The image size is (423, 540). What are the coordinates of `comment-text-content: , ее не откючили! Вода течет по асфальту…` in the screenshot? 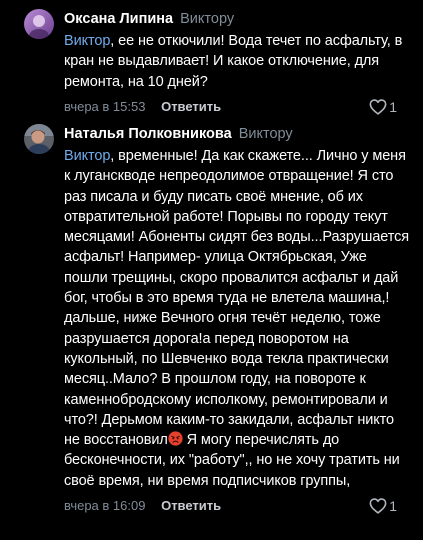 It's located at (233, 61).